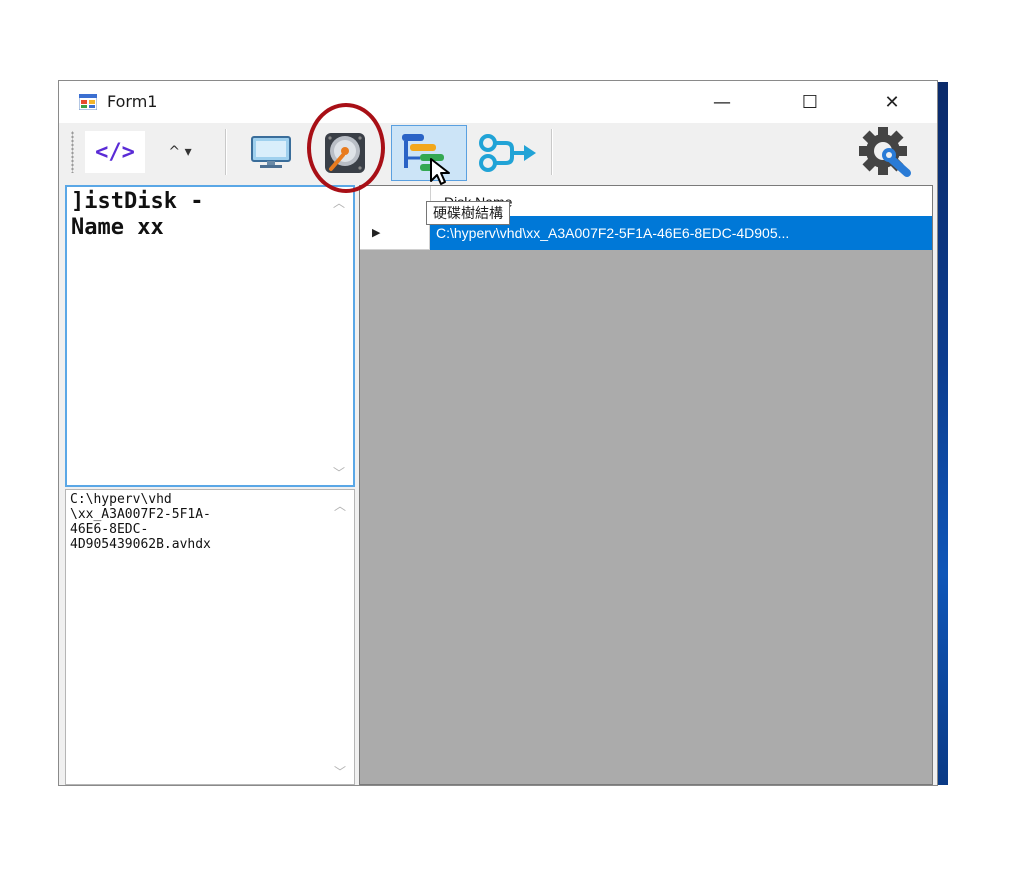 This screenshot has width=1013, height=876. I want to click on close-icon: ✕, so click(892, 102).